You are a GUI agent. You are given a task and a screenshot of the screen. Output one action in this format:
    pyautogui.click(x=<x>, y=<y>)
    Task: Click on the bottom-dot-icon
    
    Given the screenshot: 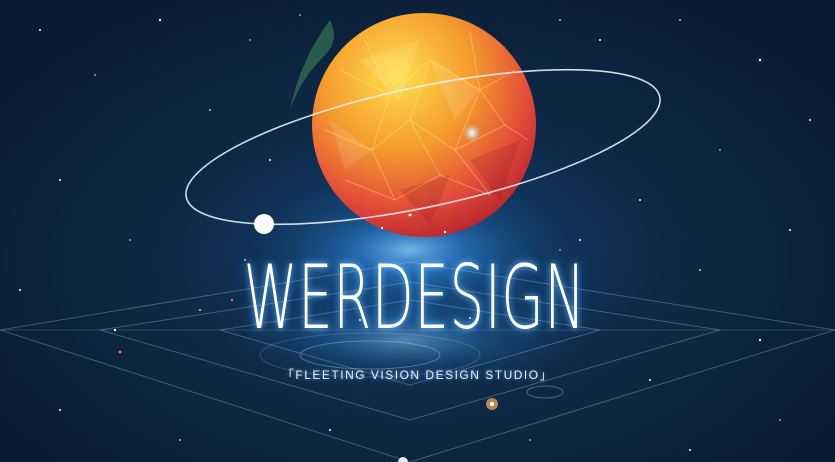 What is the action you would take?
    pyautogui.click(x=403, y=459)
    